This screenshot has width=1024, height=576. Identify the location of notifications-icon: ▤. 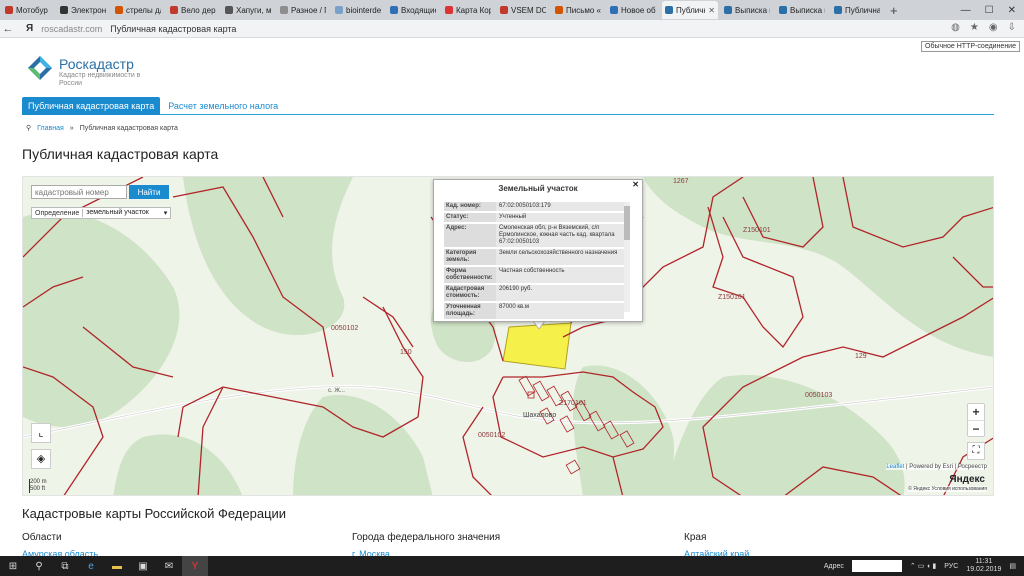
(1012, 566).